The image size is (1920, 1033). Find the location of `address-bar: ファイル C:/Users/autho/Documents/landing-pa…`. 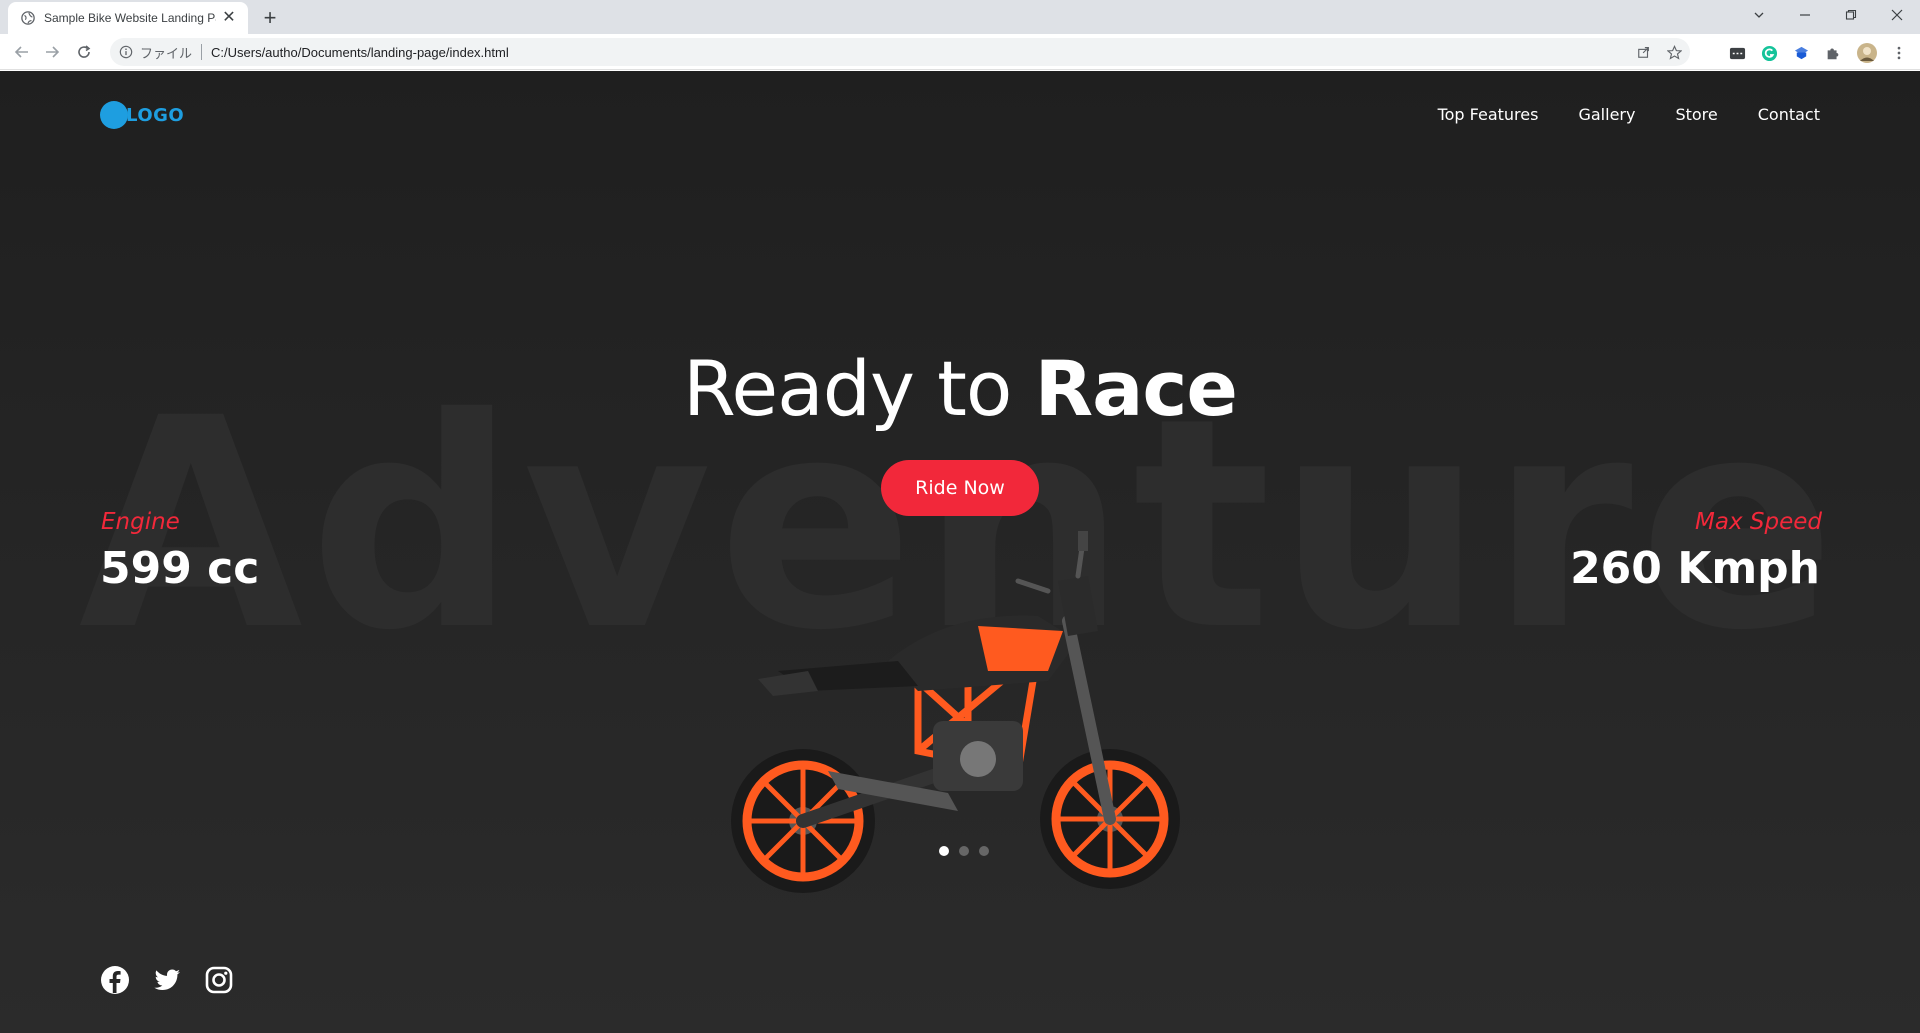

address-bar: ファイル C:/Users/autho/Documents/landing-pa… is located at coordinates (900, 52).